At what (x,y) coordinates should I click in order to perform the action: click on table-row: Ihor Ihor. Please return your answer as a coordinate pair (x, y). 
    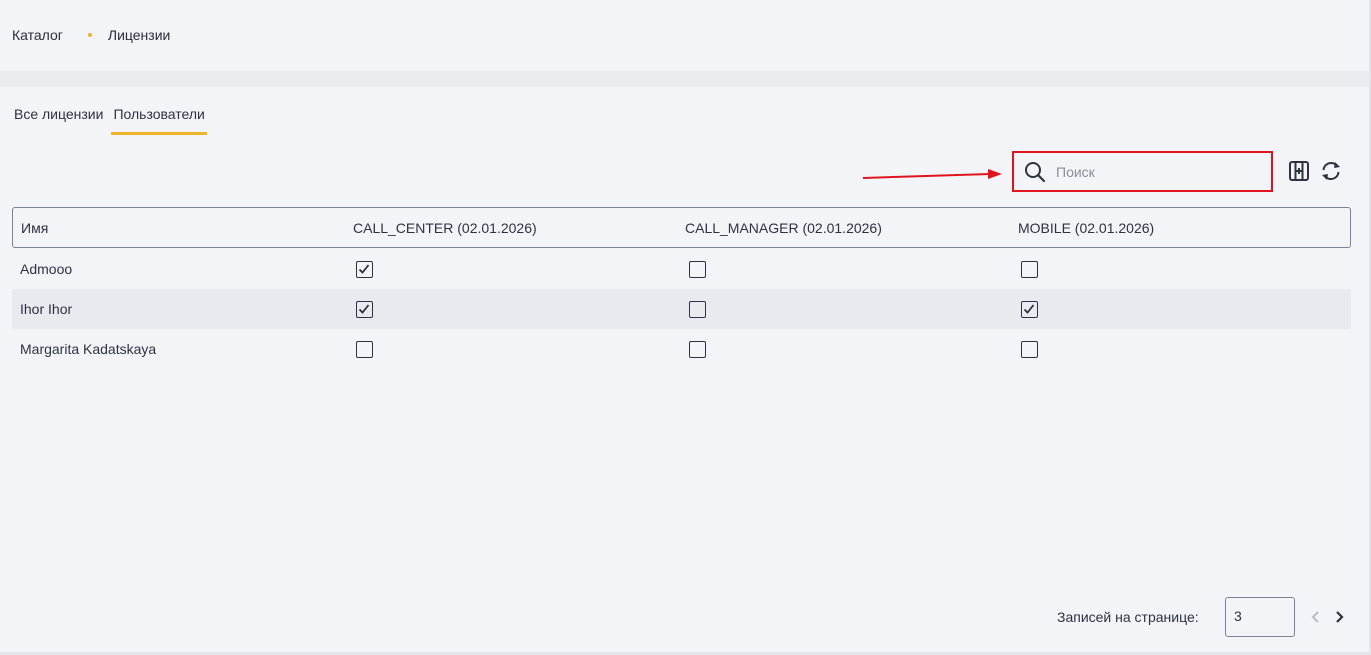
    Looking at the image, I should click on (681, 309).